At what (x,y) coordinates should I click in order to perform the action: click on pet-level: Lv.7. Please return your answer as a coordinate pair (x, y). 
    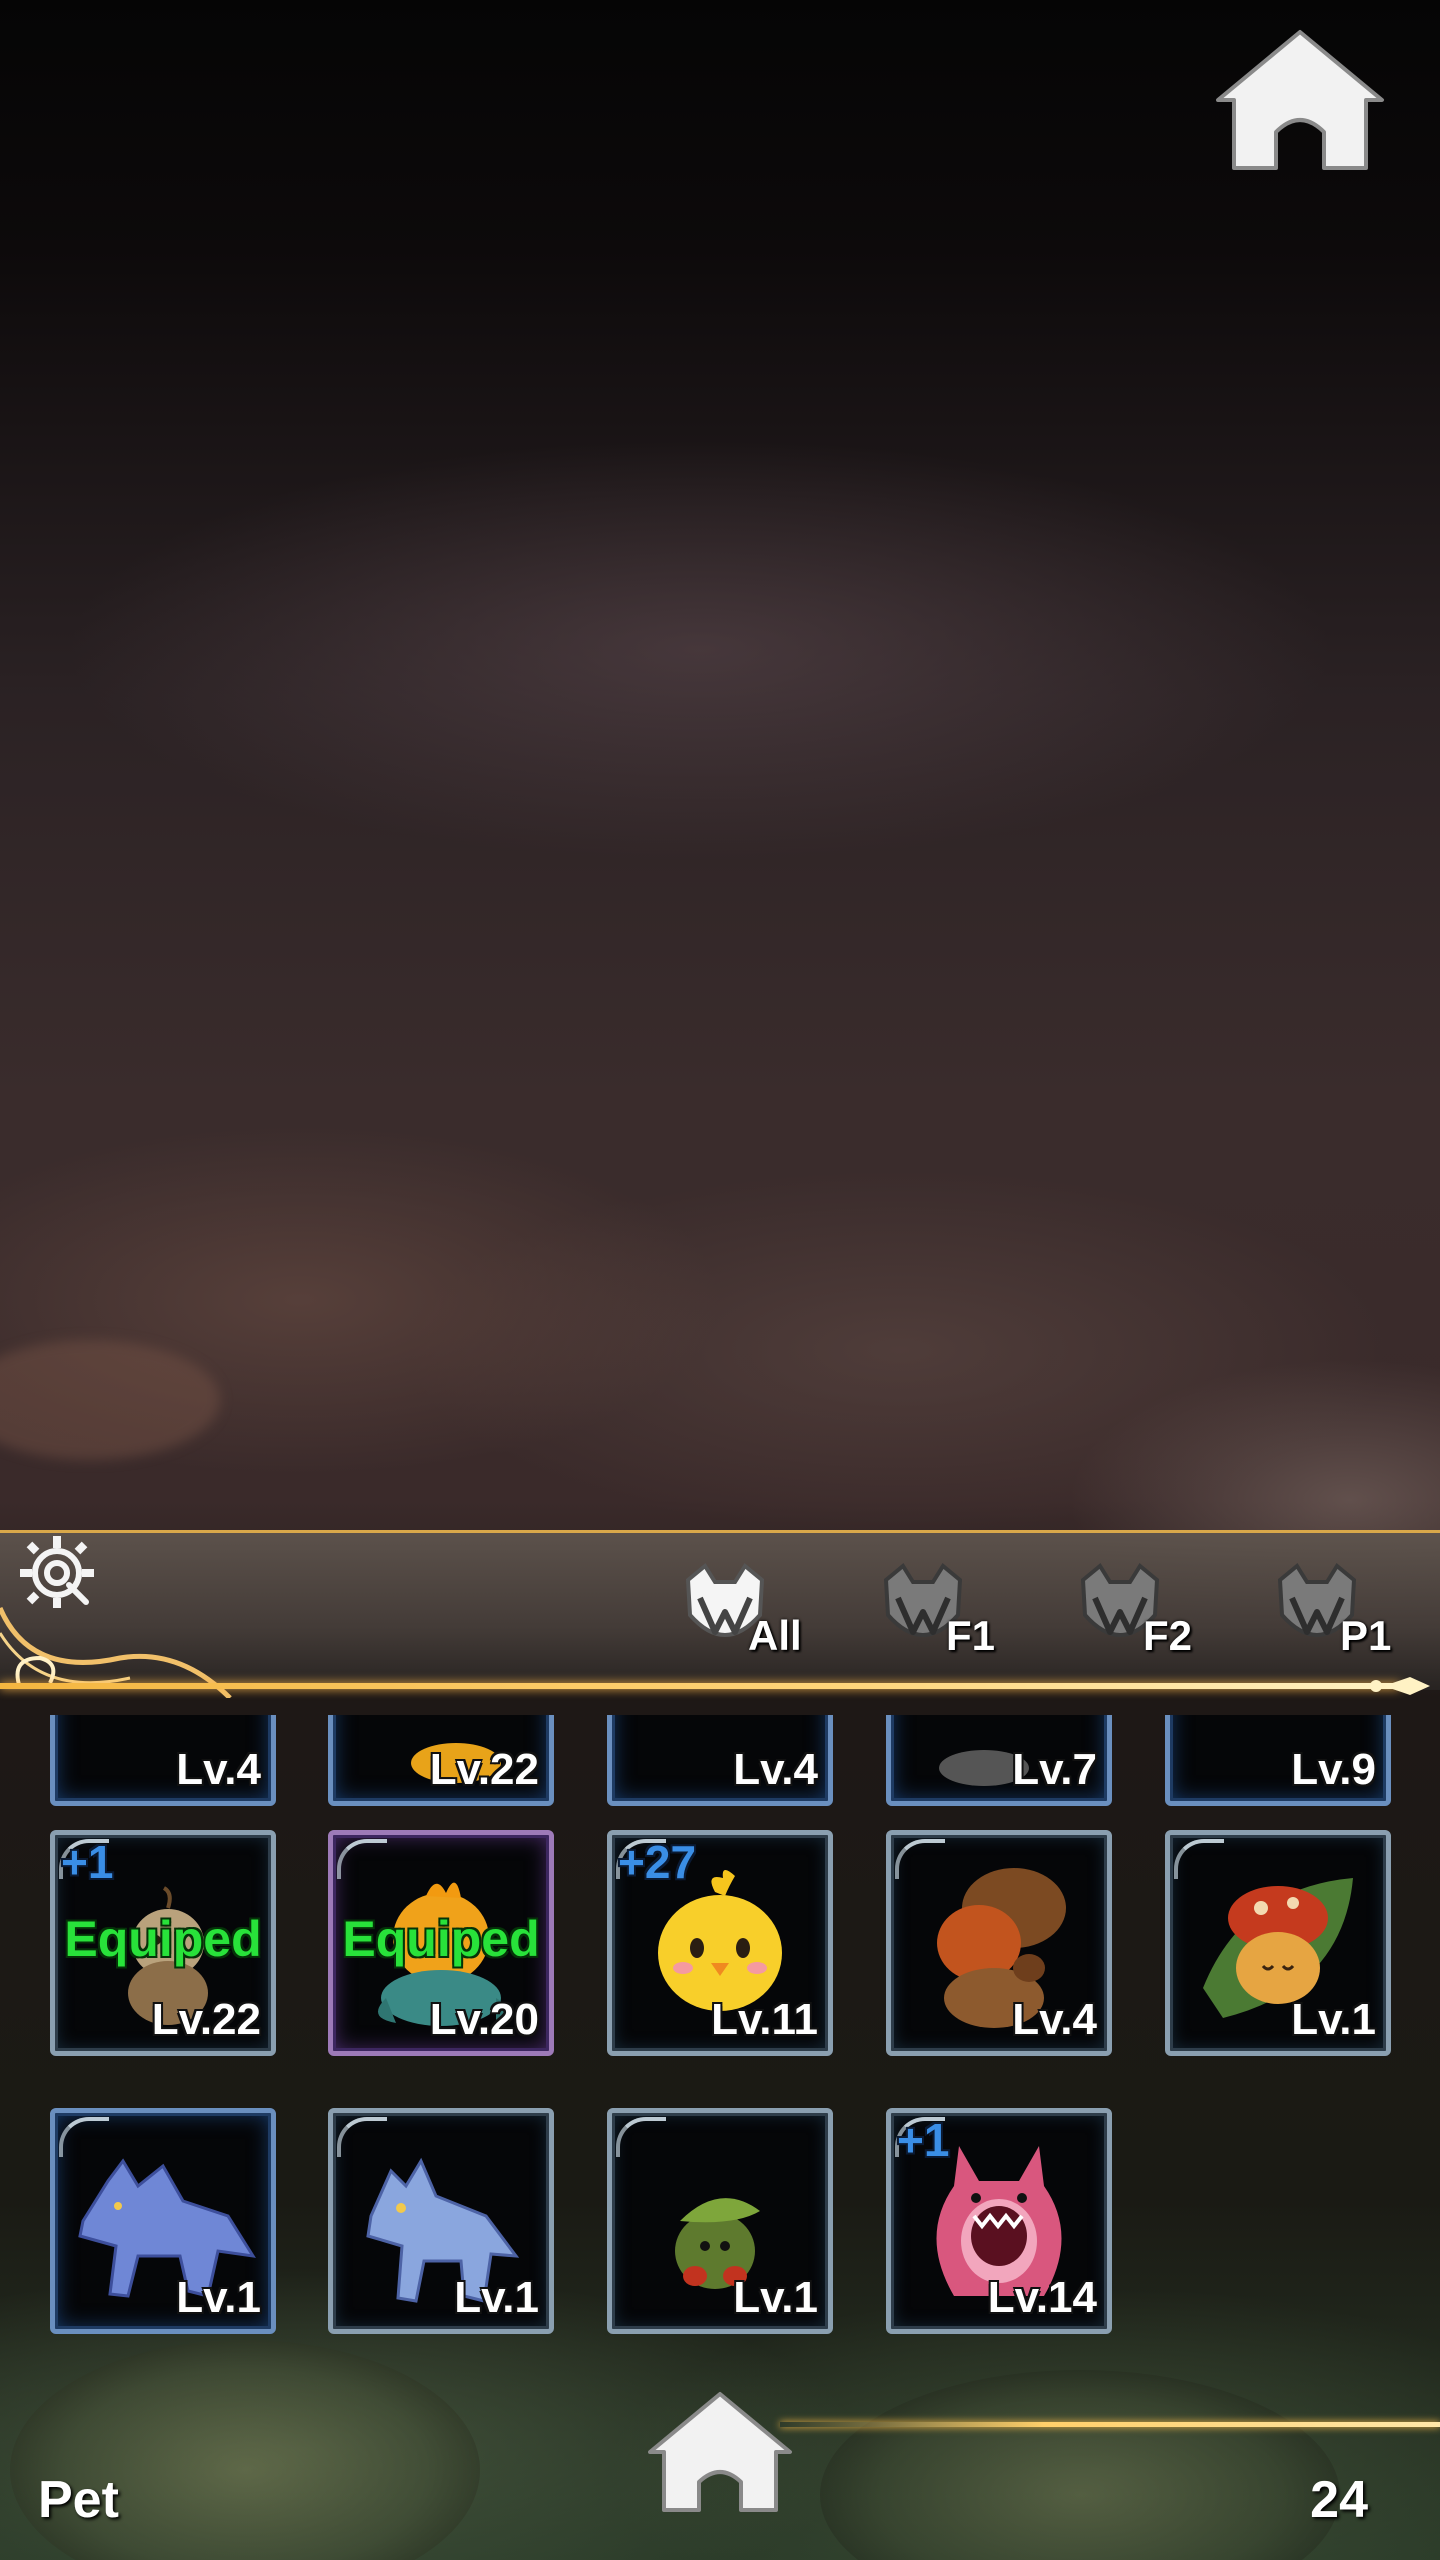
    Looking at the image, I should click on (1054, 1769).